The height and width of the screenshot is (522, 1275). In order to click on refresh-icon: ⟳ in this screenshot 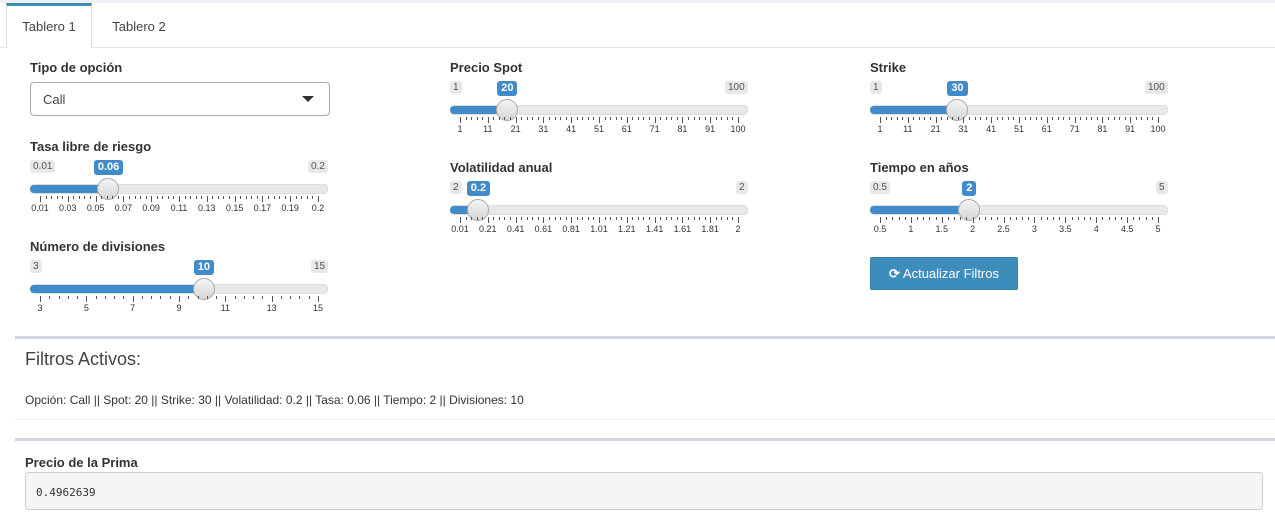, I will do `click(894, 273)`.